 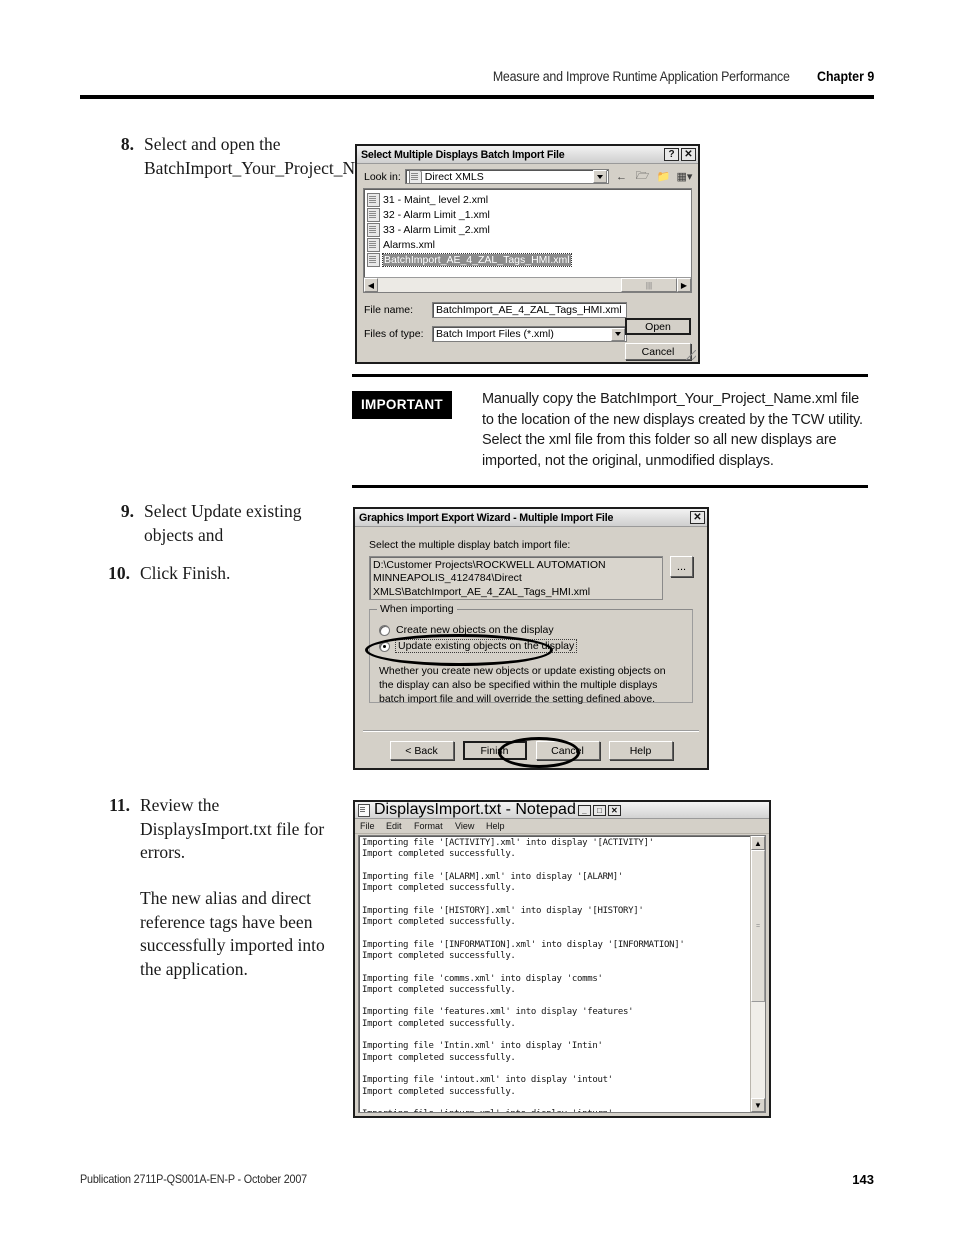 I want to click on help-button: Help, so click(x=640, y=750).